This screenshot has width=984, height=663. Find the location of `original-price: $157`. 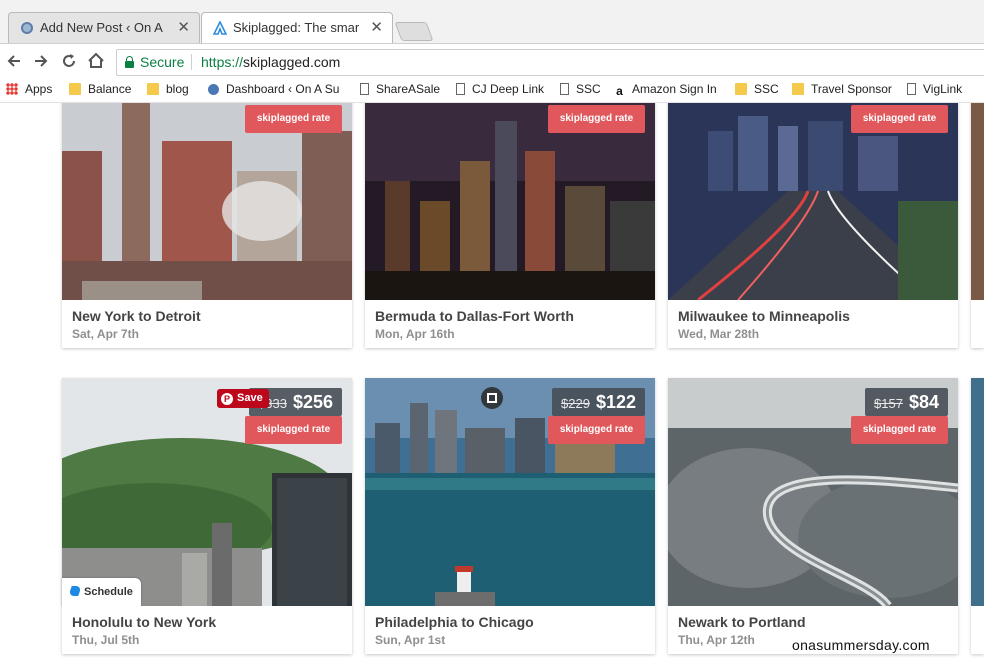

original-price: $157 is located at coordinates (888, 403).